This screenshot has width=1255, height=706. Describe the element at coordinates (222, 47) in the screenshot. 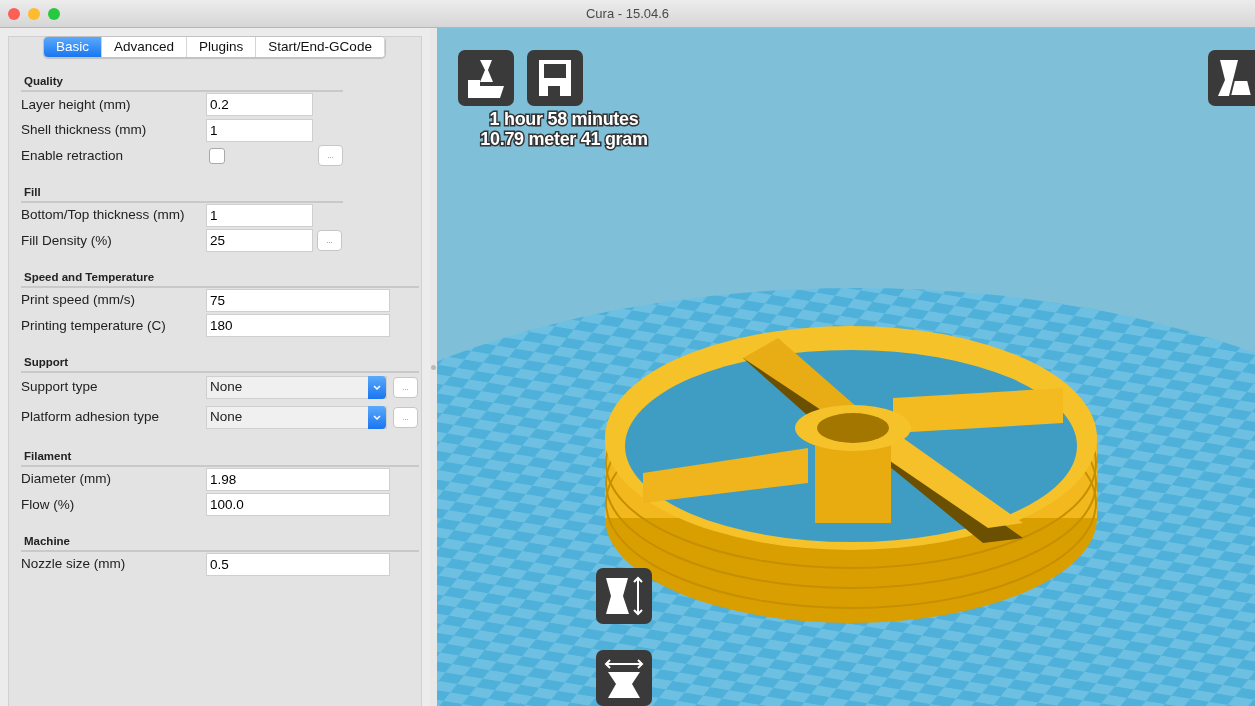

I see `tab: Plugins` at that location.